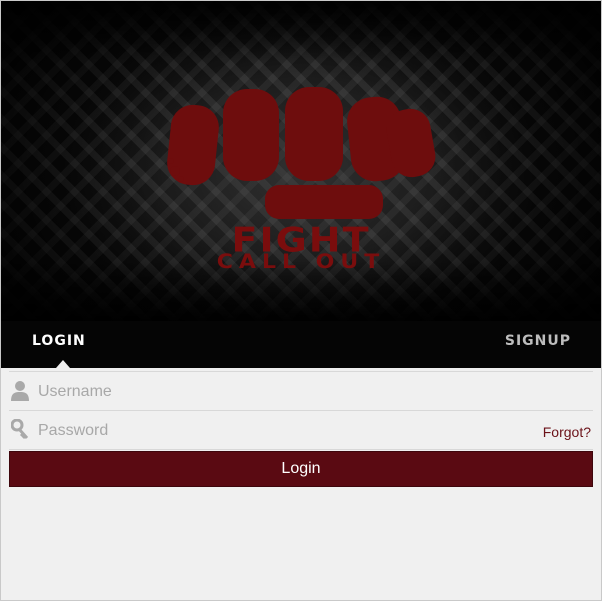 The width and height of the screenshot is (602, 601). I want to click on forgot-password-link: Forgot?, so click(567, 432).